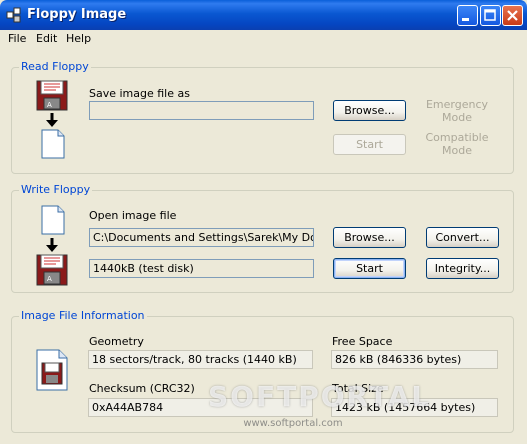 This screenshot has height=444, width=527. Describe the element at coordinates (263, 39) in the screenshot. I see `menu-bar: File Edit Help` at that location.